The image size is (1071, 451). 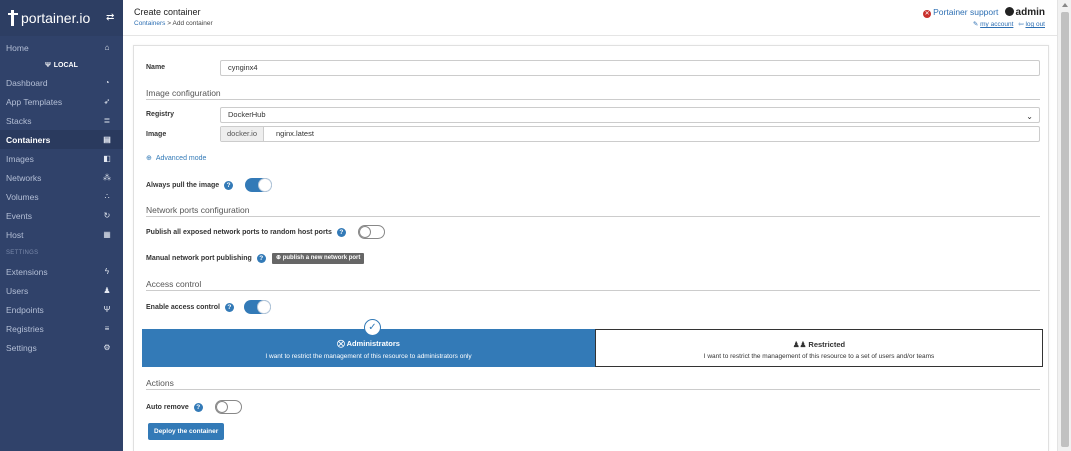 I want to click on advanced-mode-link: ⊕ Advanced mode, so click(x=176, y=158).